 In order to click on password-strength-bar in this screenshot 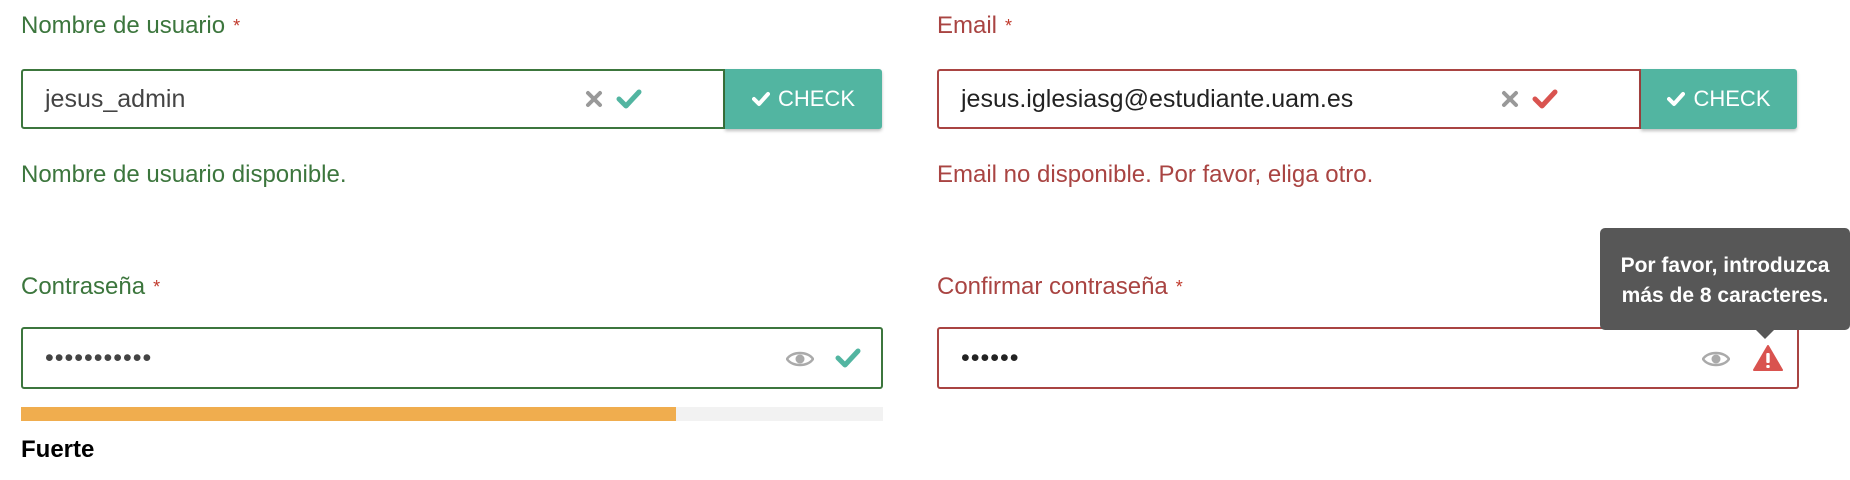, I will do `click(452, 414)`.